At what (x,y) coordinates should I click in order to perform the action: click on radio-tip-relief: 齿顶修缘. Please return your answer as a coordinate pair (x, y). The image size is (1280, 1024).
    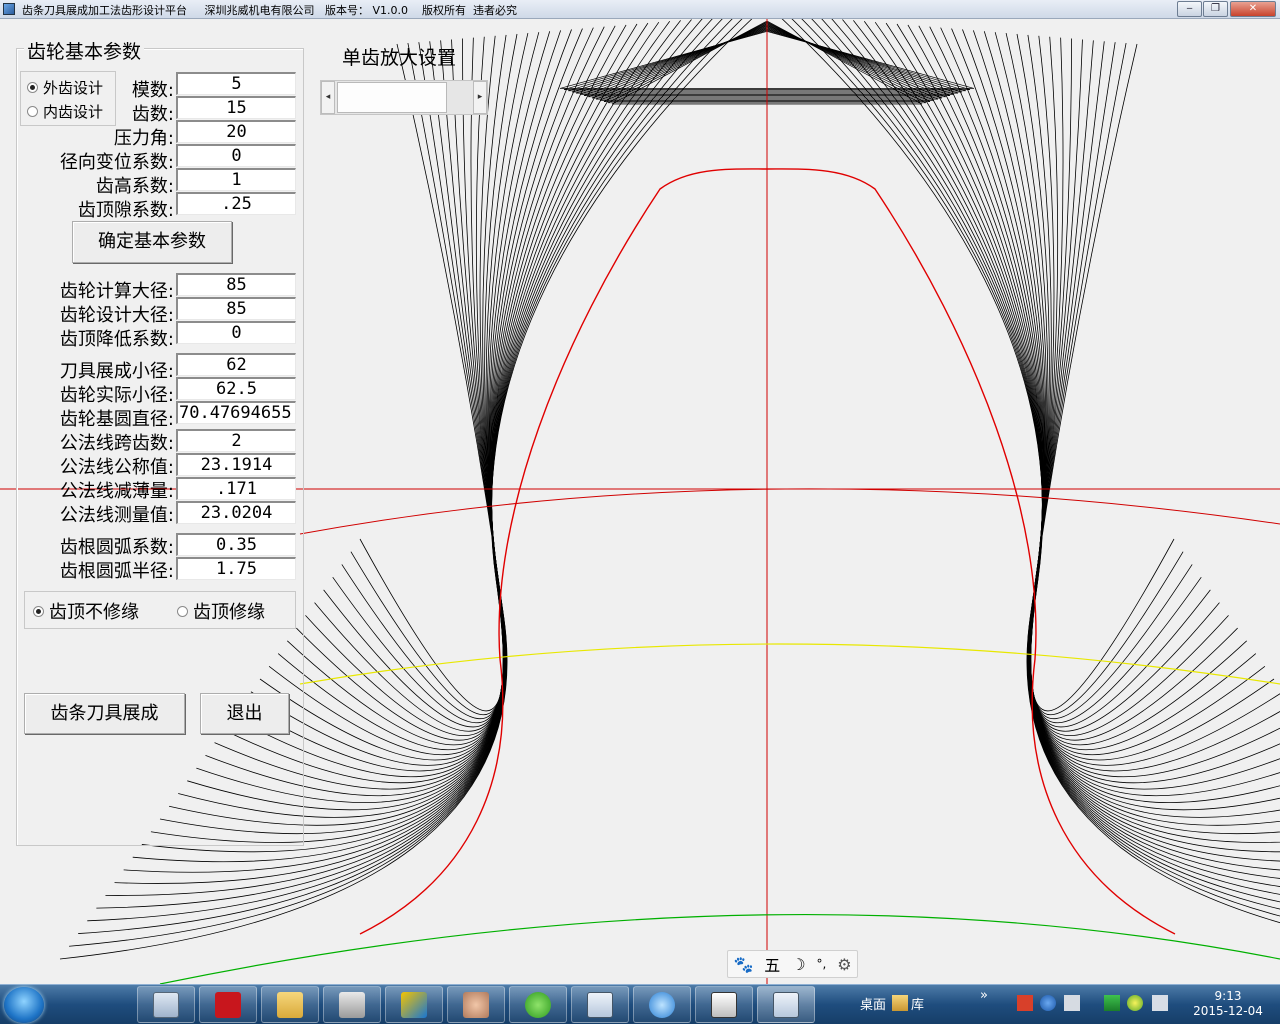
    Looking at the image, I should click on (221, 611).